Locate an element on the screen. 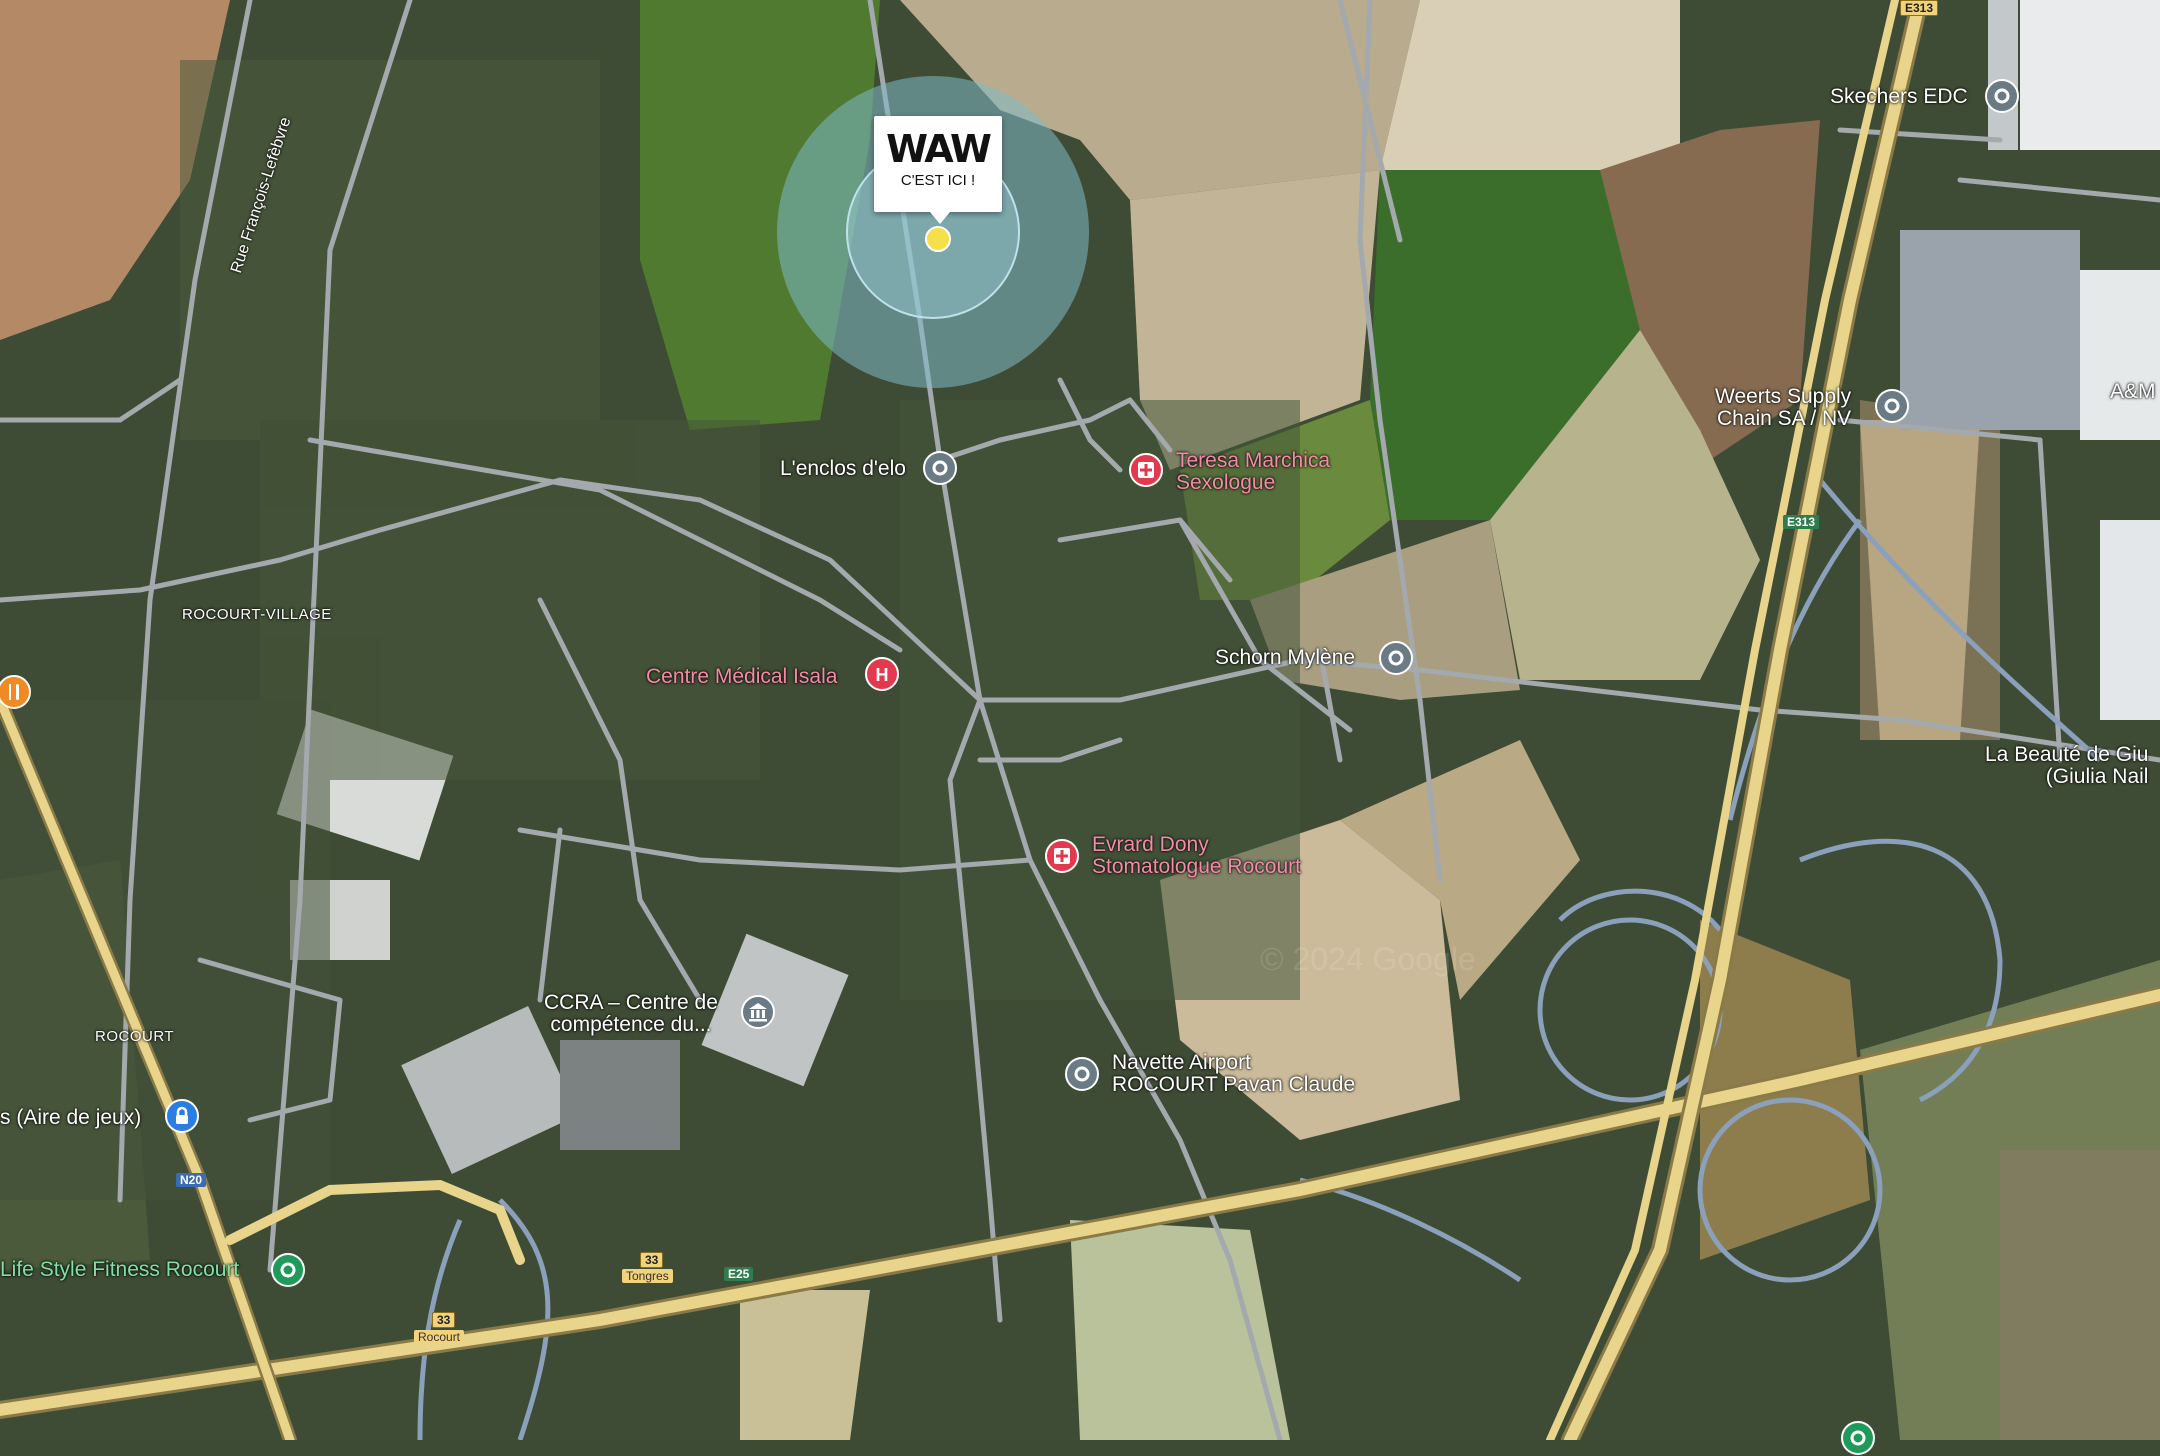 The width and height of the screenshot is (2160, 1456). poi-pin-life-style-fitness is located at coordinates (288, 1270).